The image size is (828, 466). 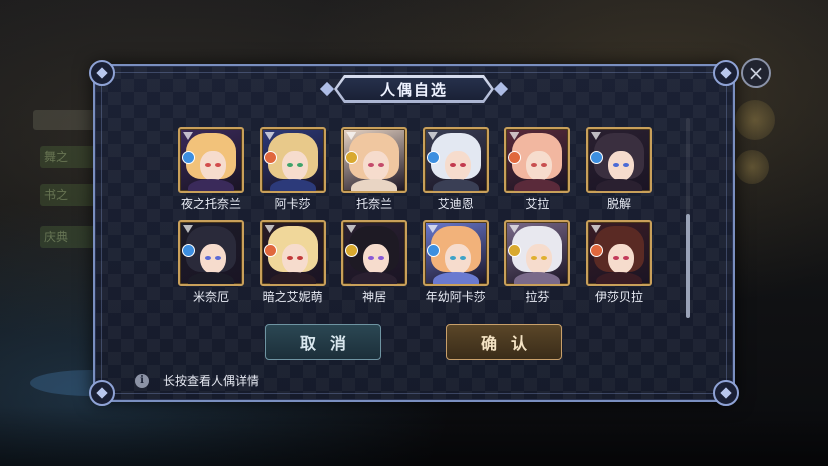 I want to click on info-hint: i 长按查看人偶详情, so click(x=197, y=380).